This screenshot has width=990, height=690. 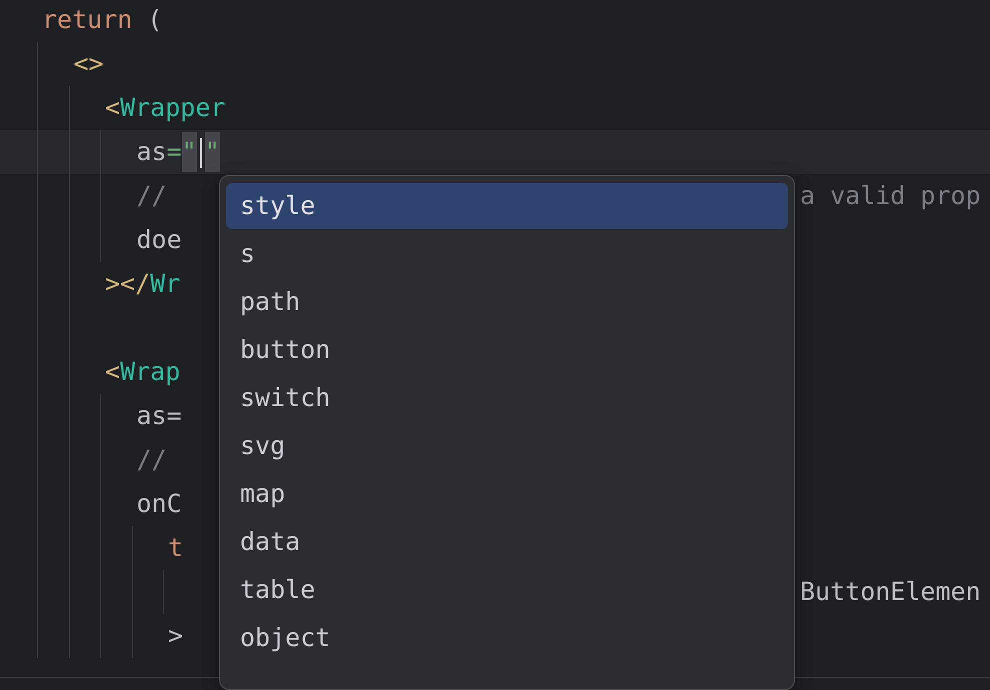 What do you see at coordinates (176, 548) in the screenshot?
I see `code-line: t` at bounding box center [176, 548].